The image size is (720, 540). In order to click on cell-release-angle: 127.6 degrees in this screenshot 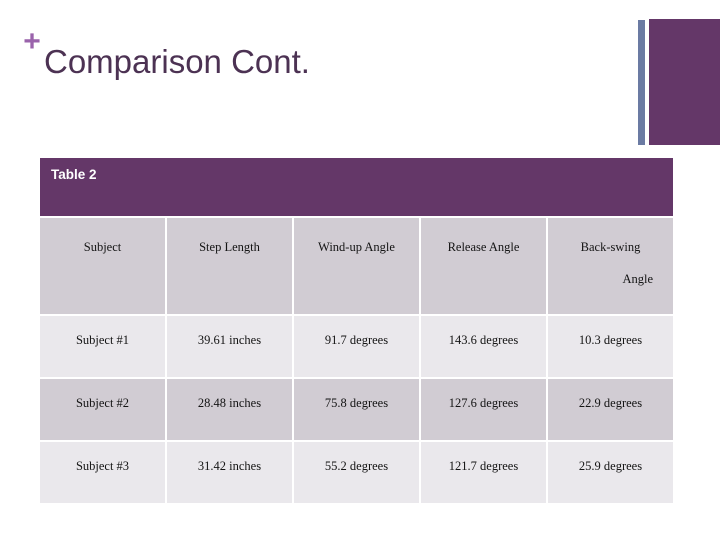, I will do `click(483, 409)`.